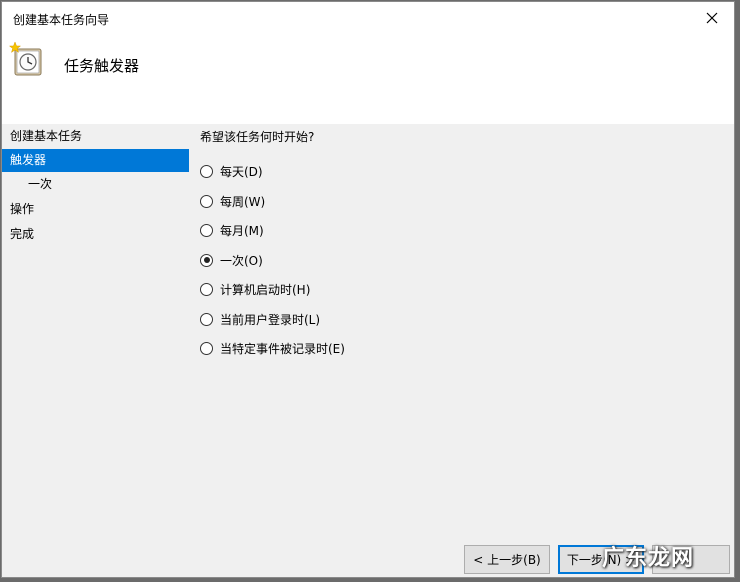 Image resolution: width=740 pixels, height=582 pixels. I want to click on back-button: < 上一步(B), so click(507, 559).